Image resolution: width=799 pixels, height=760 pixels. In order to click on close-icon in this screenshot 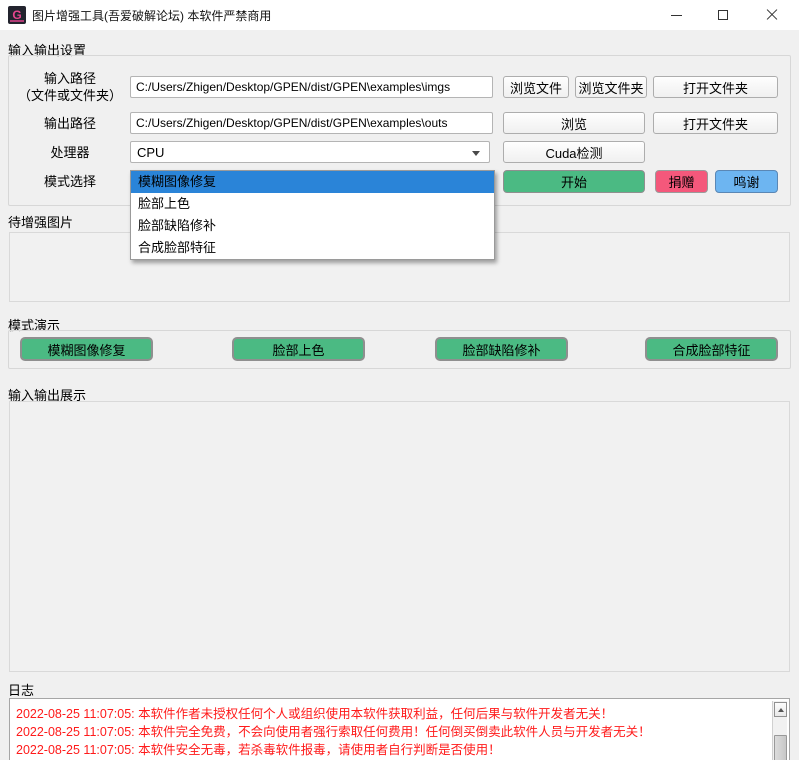, I will do `click(772, 15)`.